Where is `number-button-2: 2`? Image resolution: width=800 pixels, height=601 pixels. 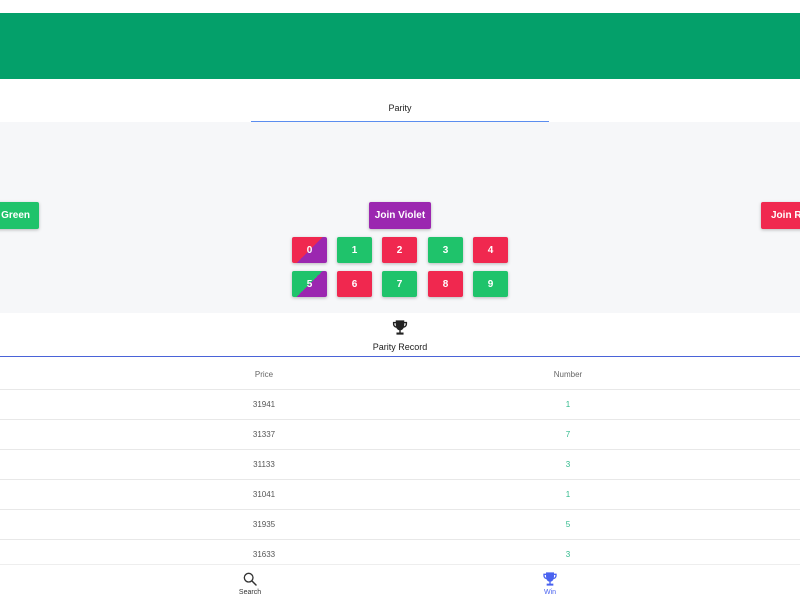 number-button-2: 2 is located at coordinates (399, 250).